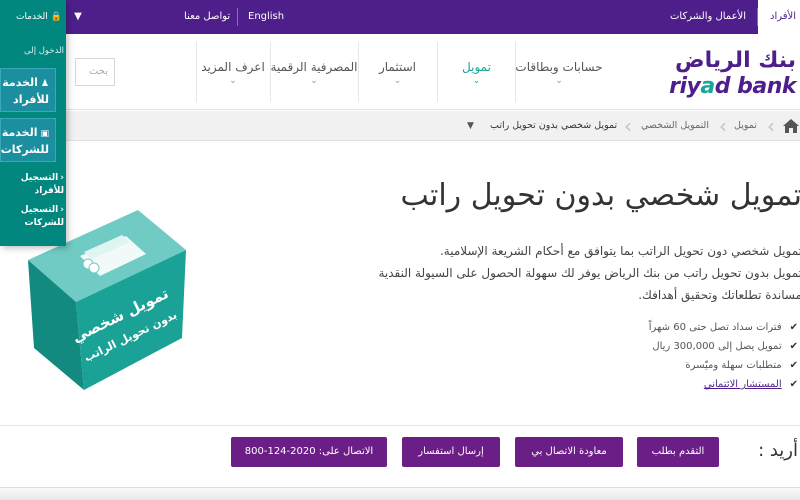  I want to click on logo-english: riyad bank, so click(732, 86).